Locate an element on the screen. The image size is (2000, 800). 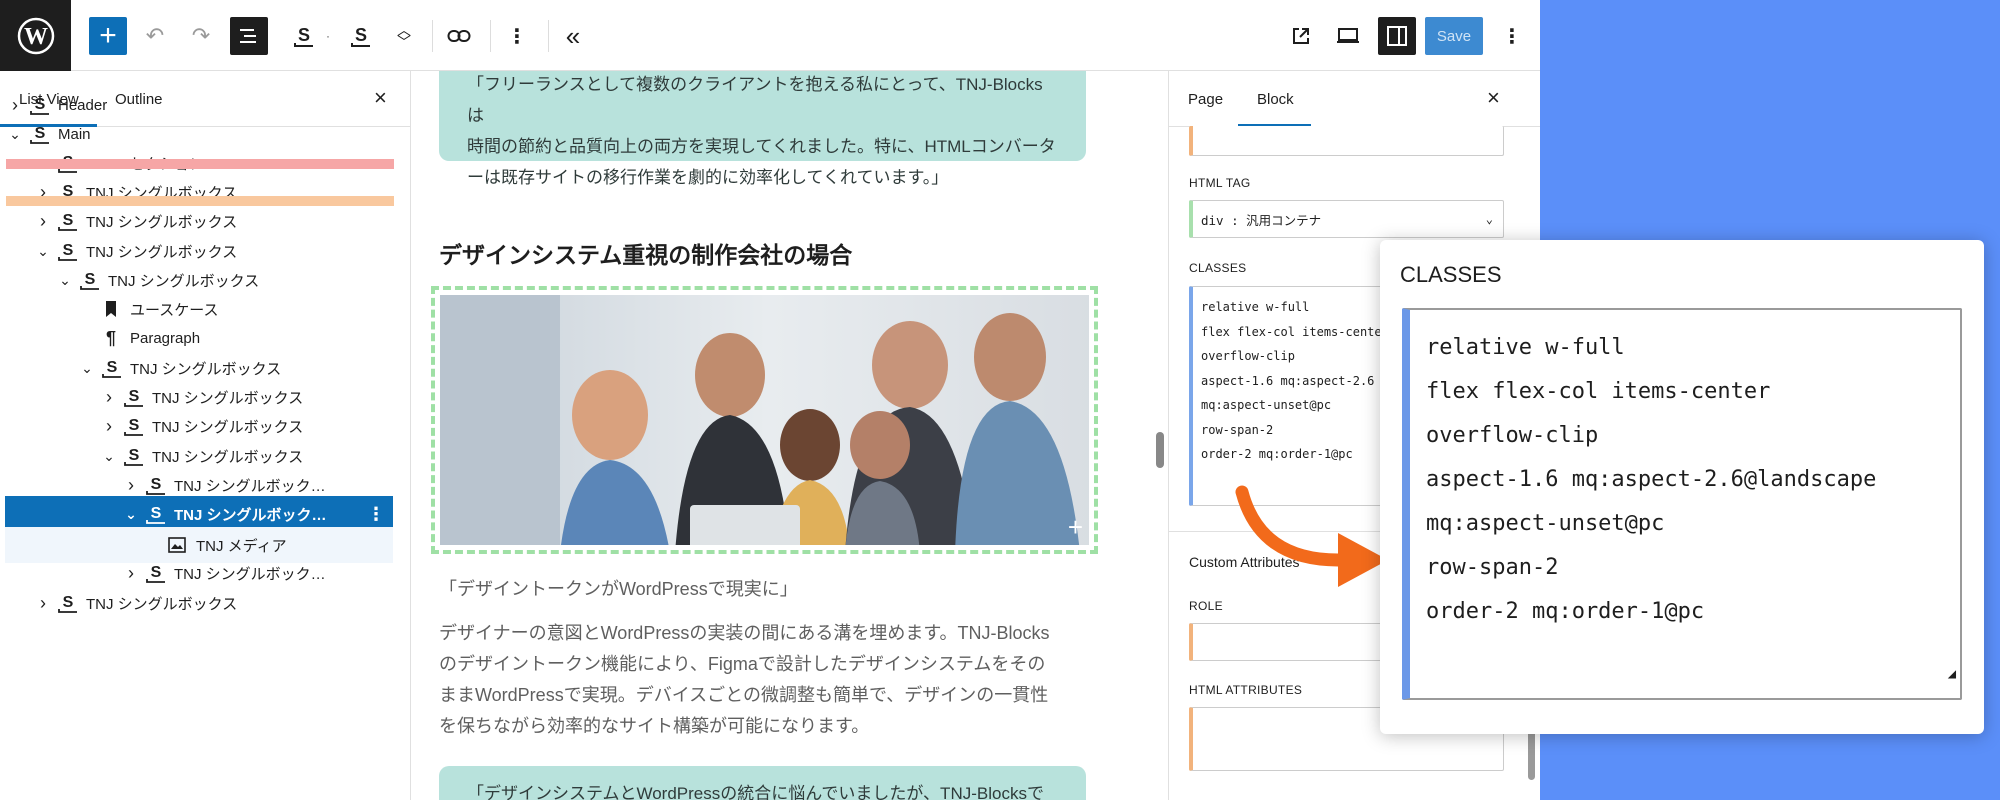
resize-handle-icon: ◢ is located at coordinates (1952, 674).